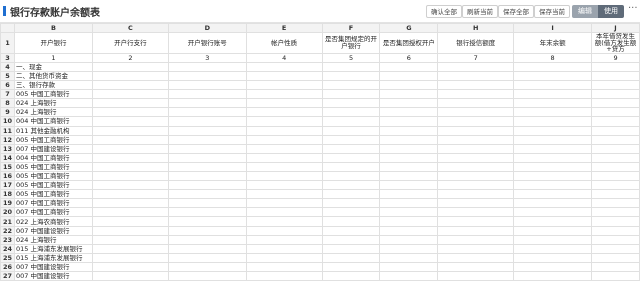 The width and height of the screenshot is (640, 281). What do you see at coordinates (7, 257) in the screenshot?
I see `row-number: 25` at bounding box center [7, 257].